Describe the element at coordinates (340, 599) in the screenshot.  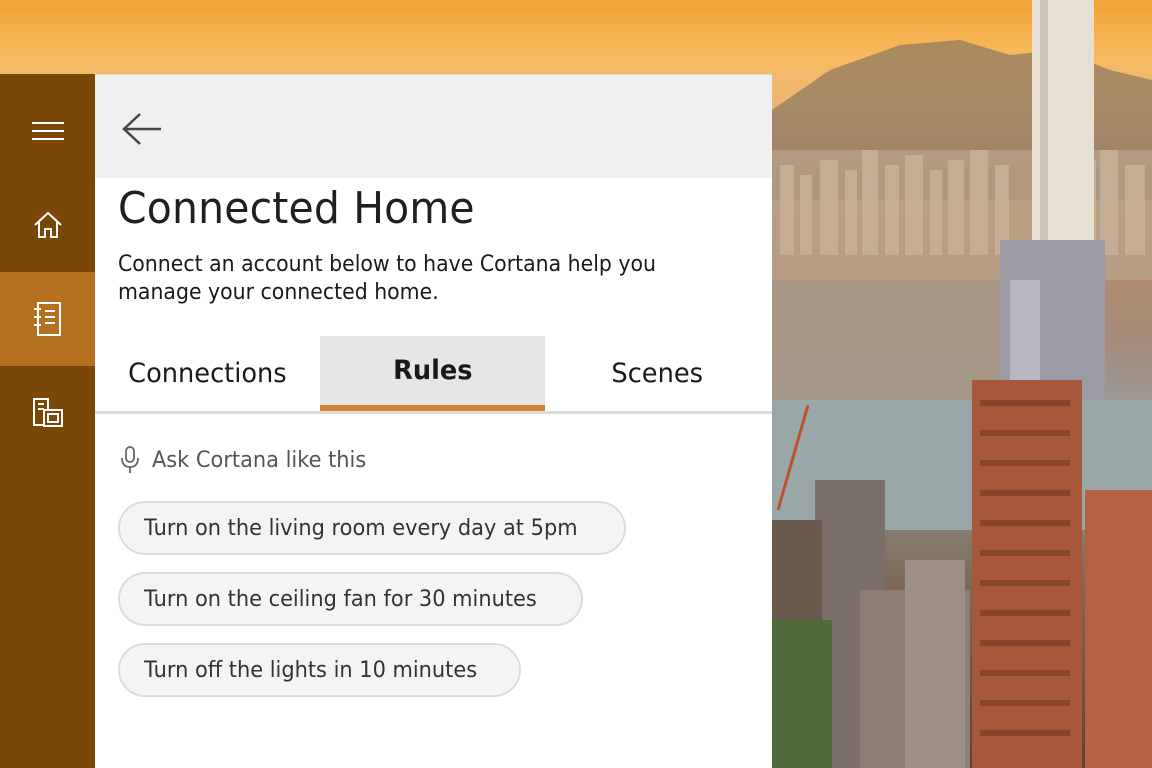
I see `suggestion-text: Turn on the ceiling fan for 30 minutes` at that location.